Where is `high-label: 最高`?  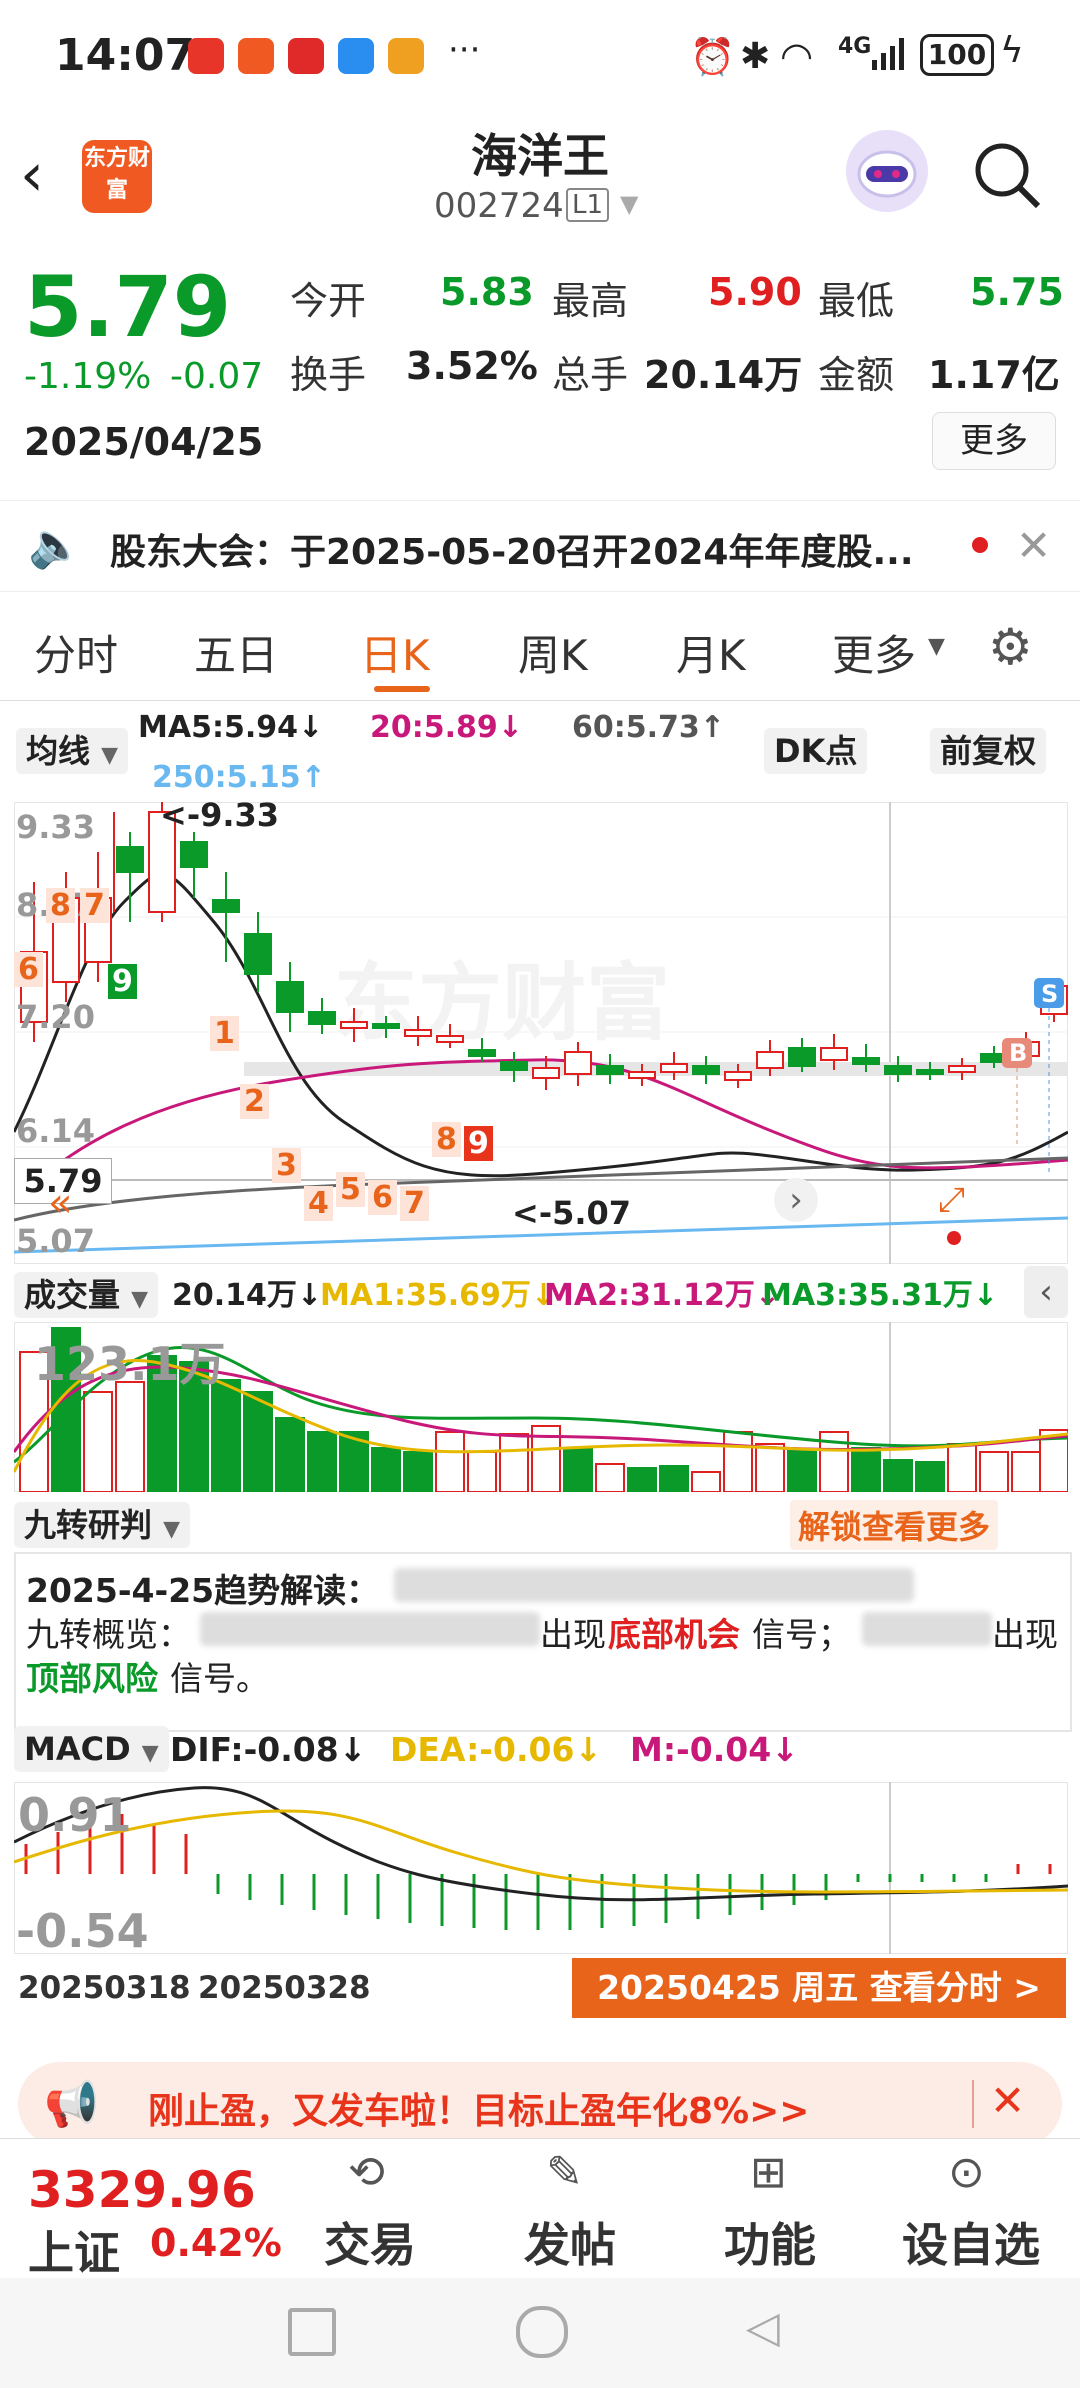
high-label: 最高 is located at coordinates (590, 301).